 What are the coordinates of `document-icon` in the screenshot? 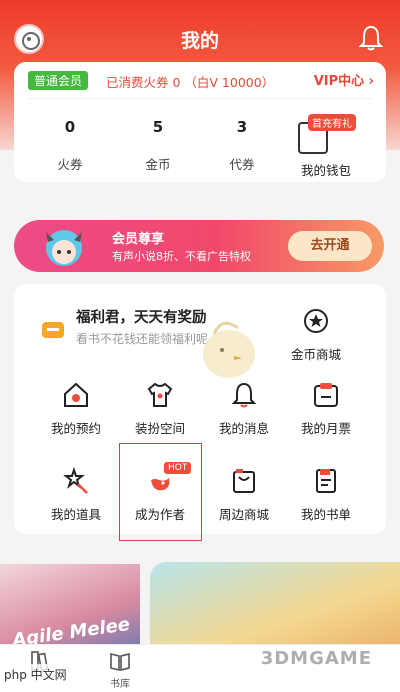 It's located at (326, 481).